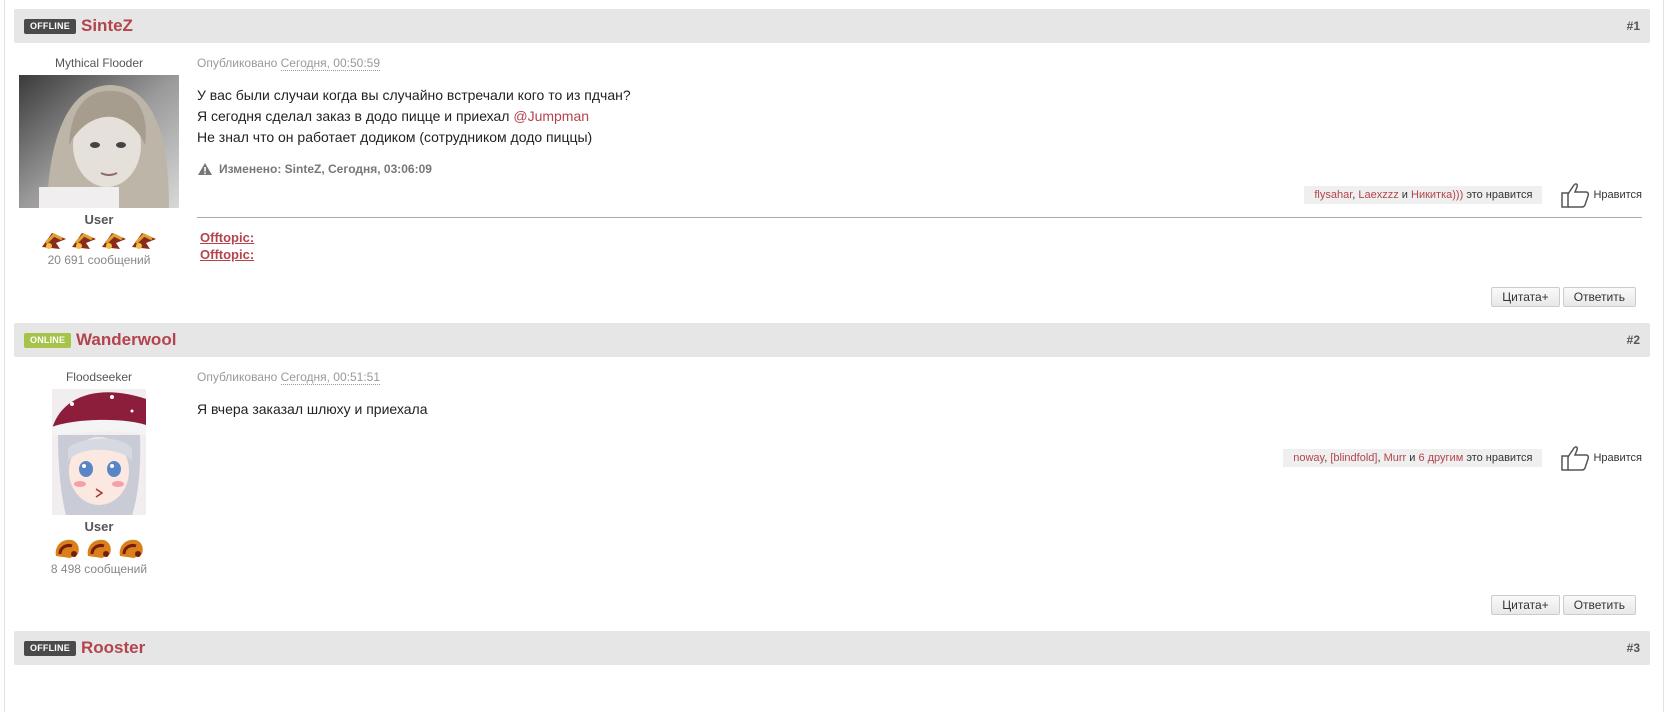 The height and width of the screenshot is (712, 1666). What do you see at coordinates (330, 377) in the screenshot?
I see `published-date: Сегодня, 00:51:51` at bounding box center [330, 377].